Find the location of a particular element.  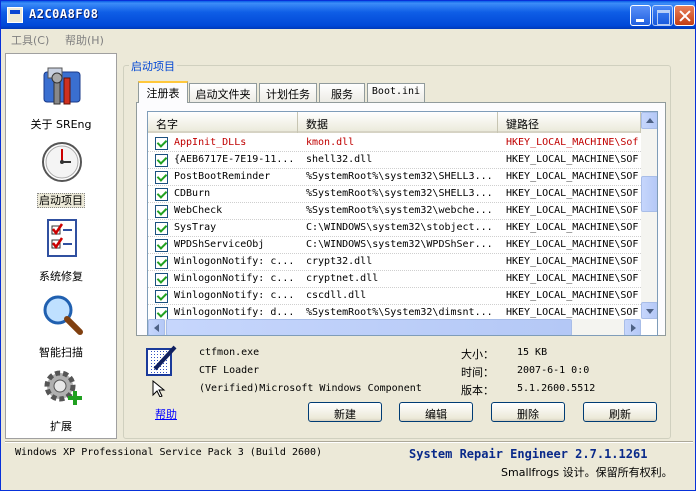

minimize-button is located at coordinates (640, 15).